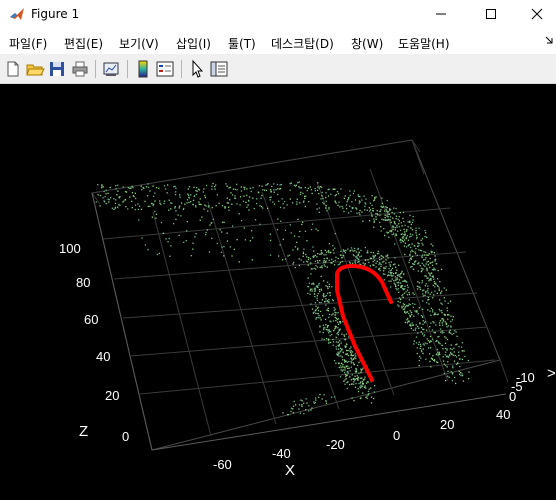  I want to click on insert-legend-icon, so click(165, 69).